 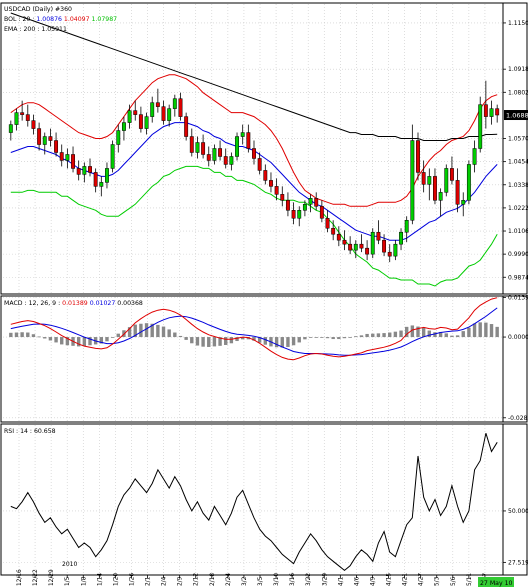 I want to click on x-tick-label-5: 1/14, so click(x=100, y=579).